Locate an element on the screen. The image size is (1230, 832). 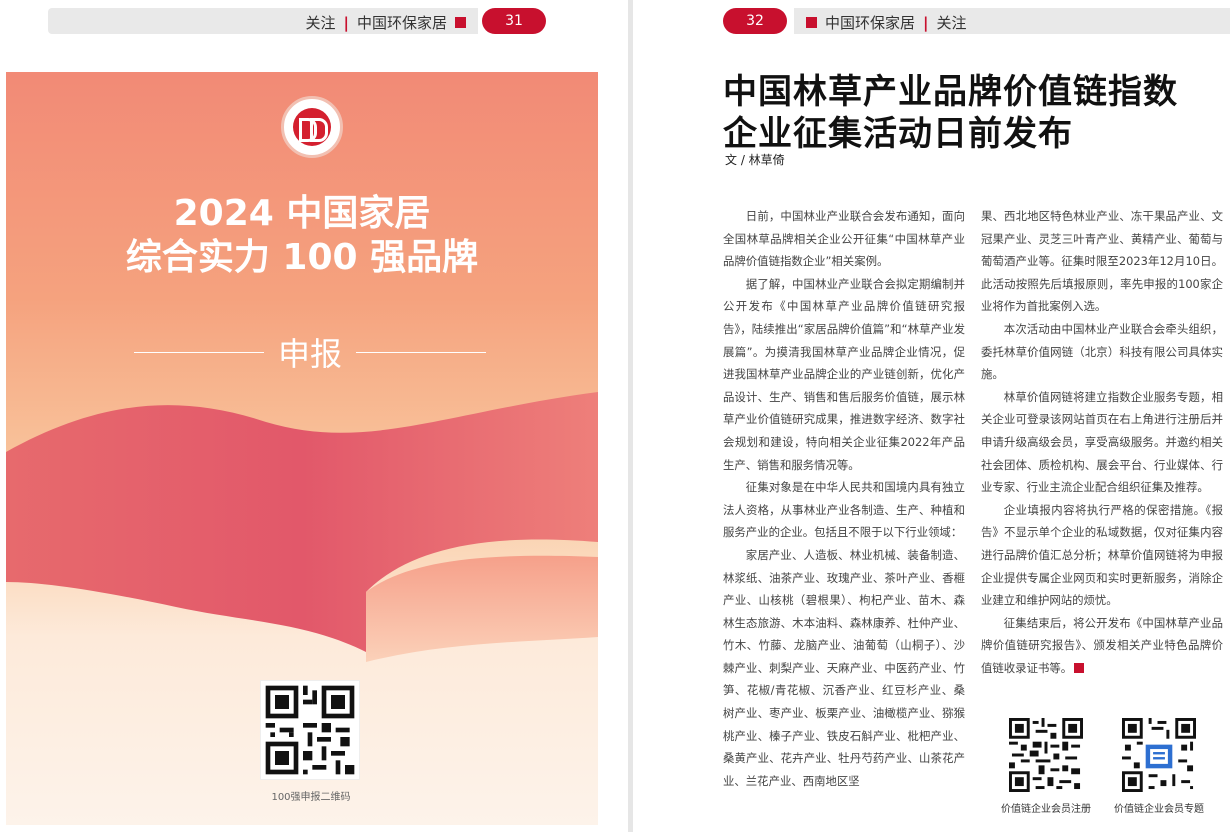
left-header-text: 关注 | 中国环保家居 is located at coordinates (385, 22).